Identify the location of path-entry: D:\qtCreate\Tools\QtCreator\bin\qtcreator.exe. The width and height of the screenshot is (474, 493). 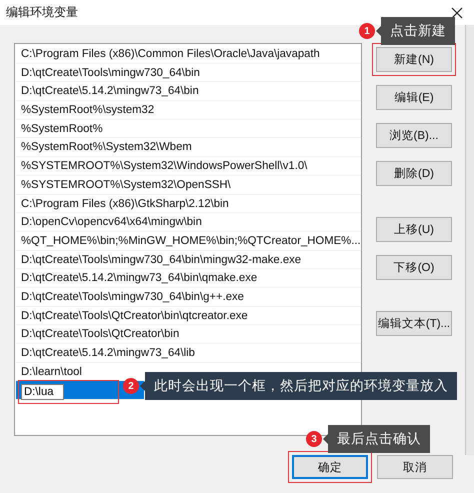
(188, 316).